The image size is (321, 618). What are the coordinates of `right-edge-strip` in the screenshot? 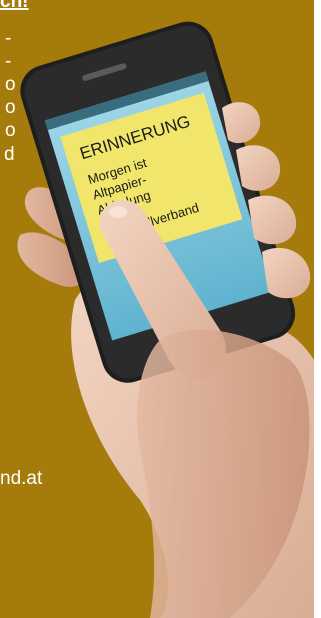 It's located at (317, 309).